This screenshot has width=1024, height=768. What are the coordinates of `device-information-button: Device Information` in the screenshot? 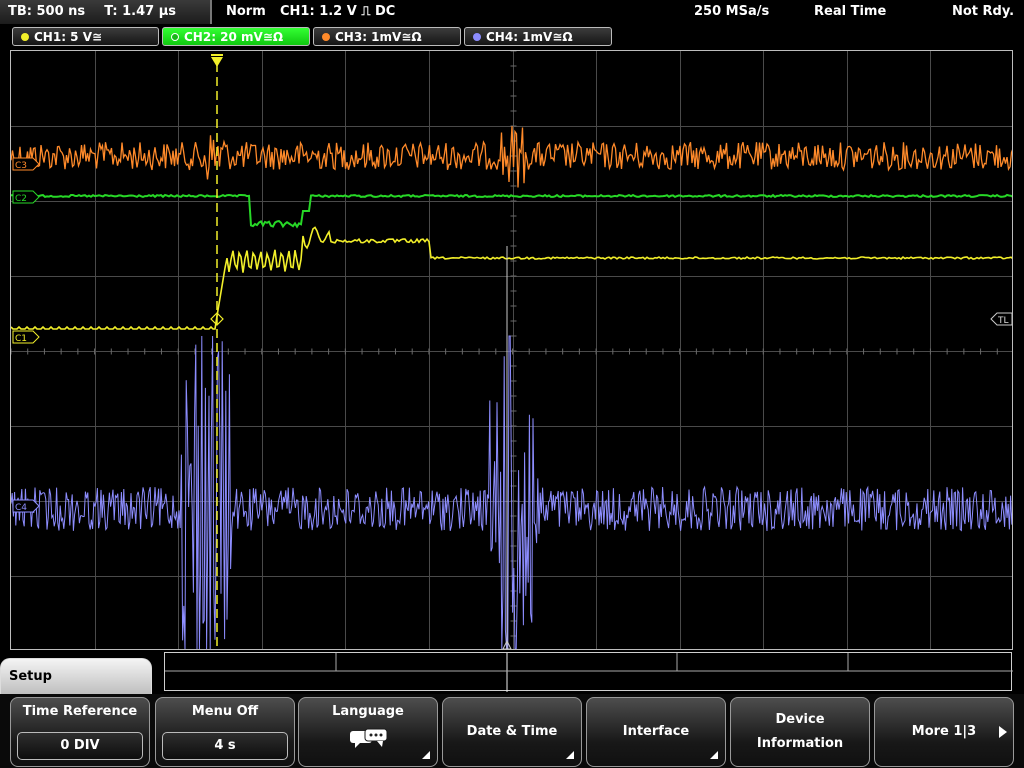 It's located at (800, 732).